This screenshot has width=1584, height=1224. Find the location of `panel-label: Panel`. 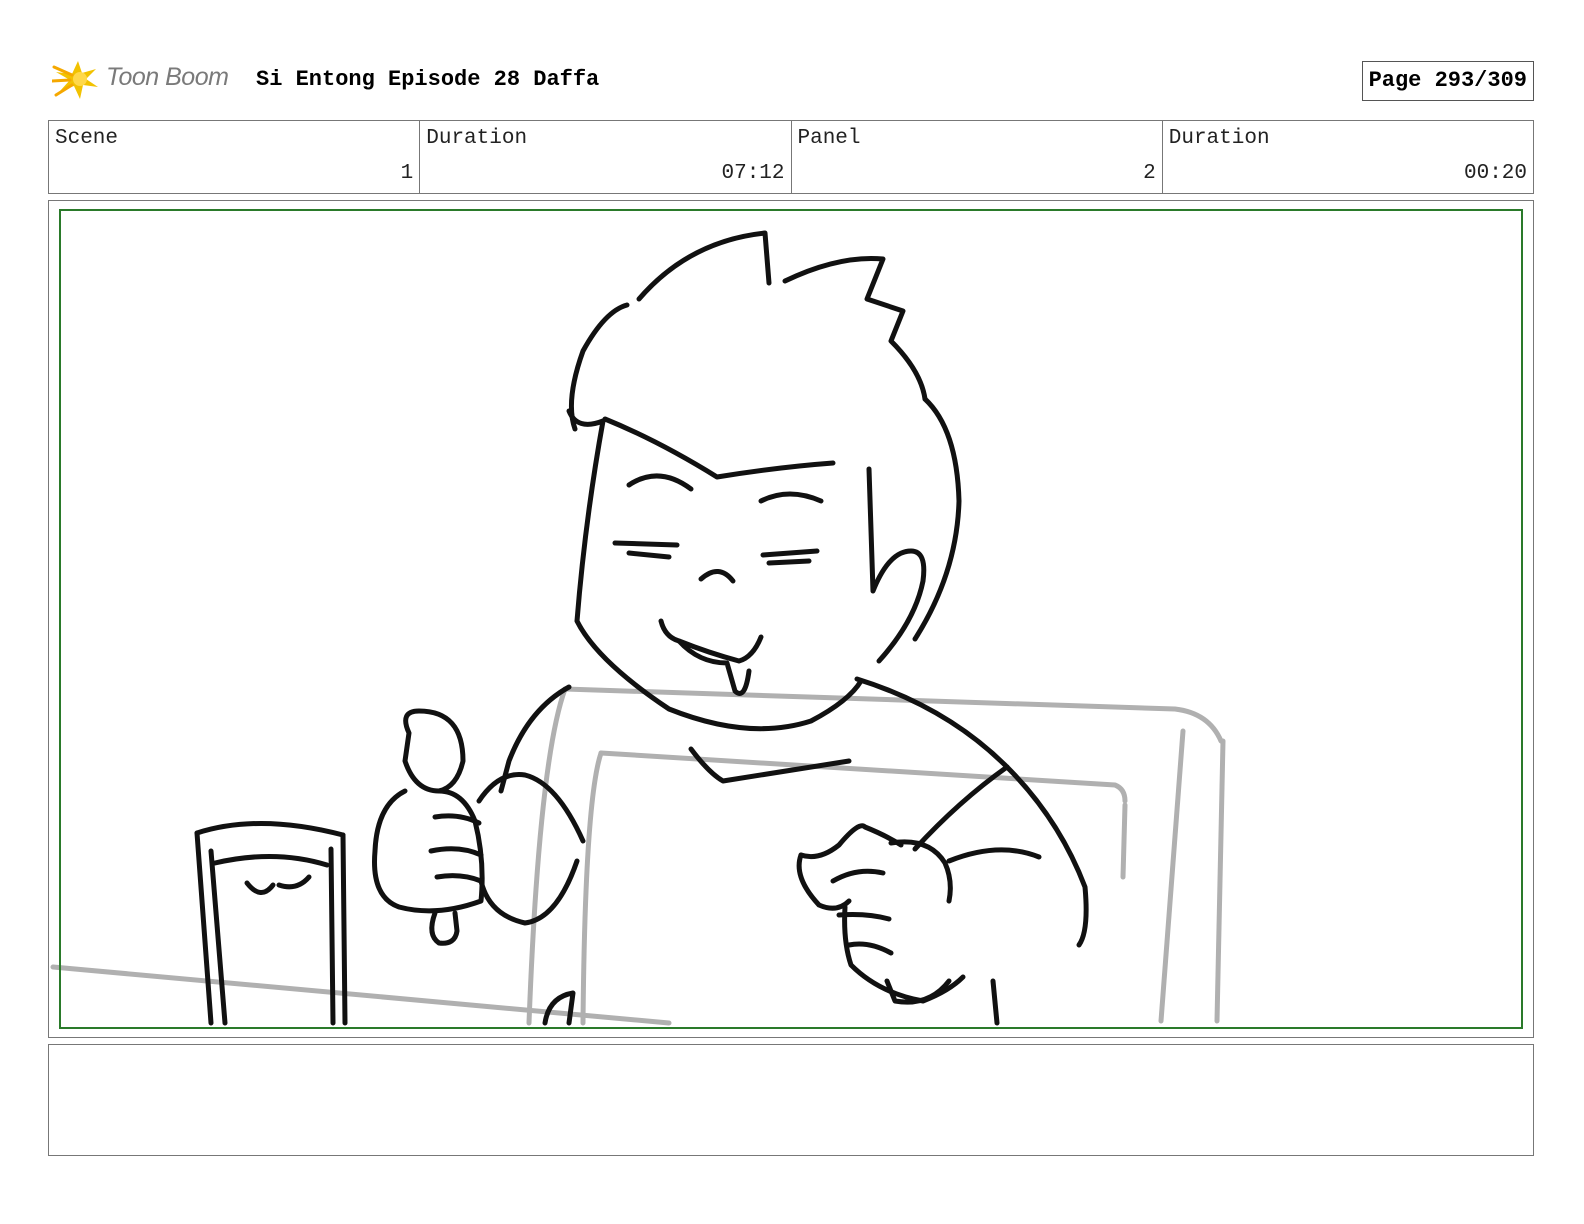

panel-label: Panel is located at coordinates (829, 138).